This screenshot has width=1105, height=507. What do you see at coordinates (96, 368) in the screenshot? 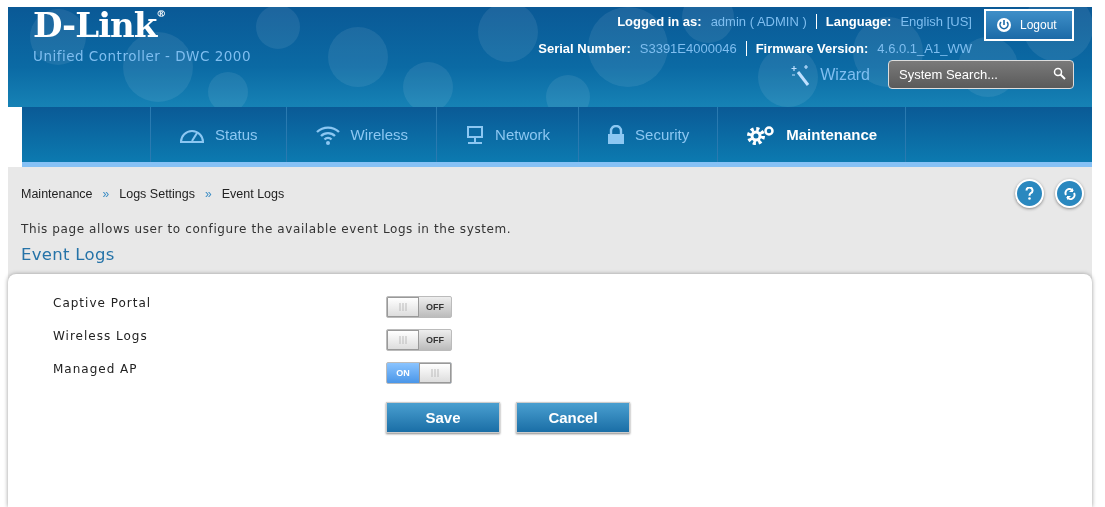
I see `setting-label: Managed AP` at bounding box center [96, 368].